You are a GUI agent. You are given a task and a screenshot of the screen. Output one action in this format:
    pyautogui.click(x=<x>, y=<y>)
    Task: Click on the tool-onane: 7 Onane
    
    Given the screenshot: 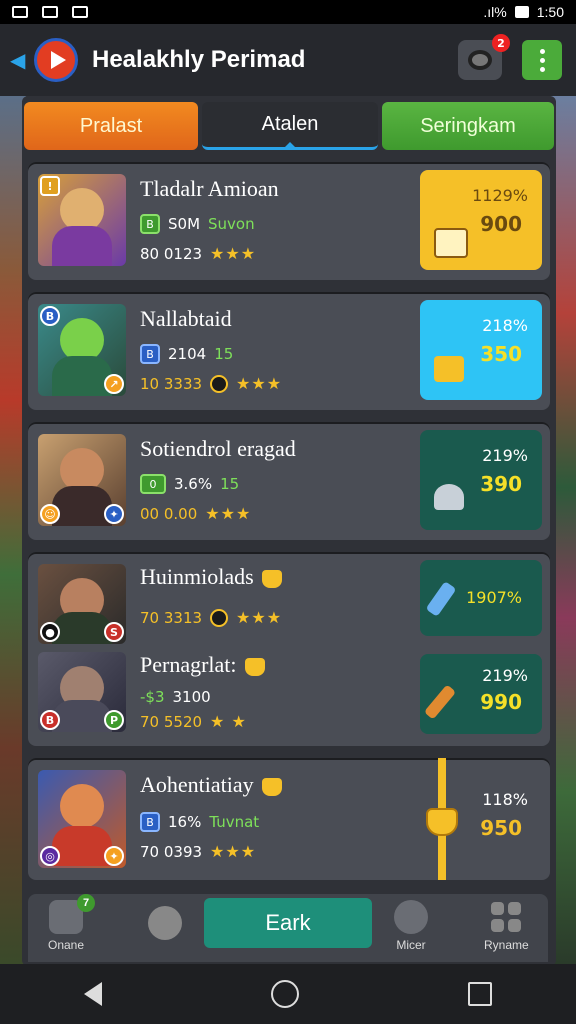 What is the action you would take?
    pyautogui.click(x=72, y=923)
    